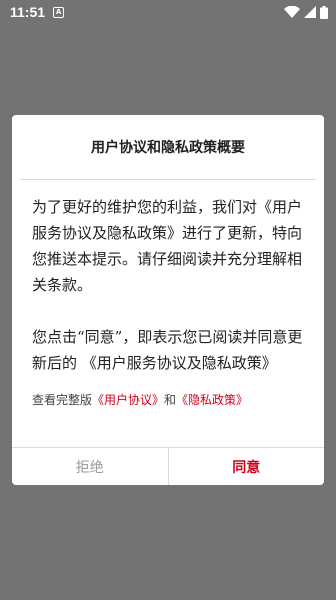 The width and height of the screenshot is (336, 600). I want to click on view-full-version-line: 查看完整版《用户协议》和《隐私政策》, so click(170, 400).